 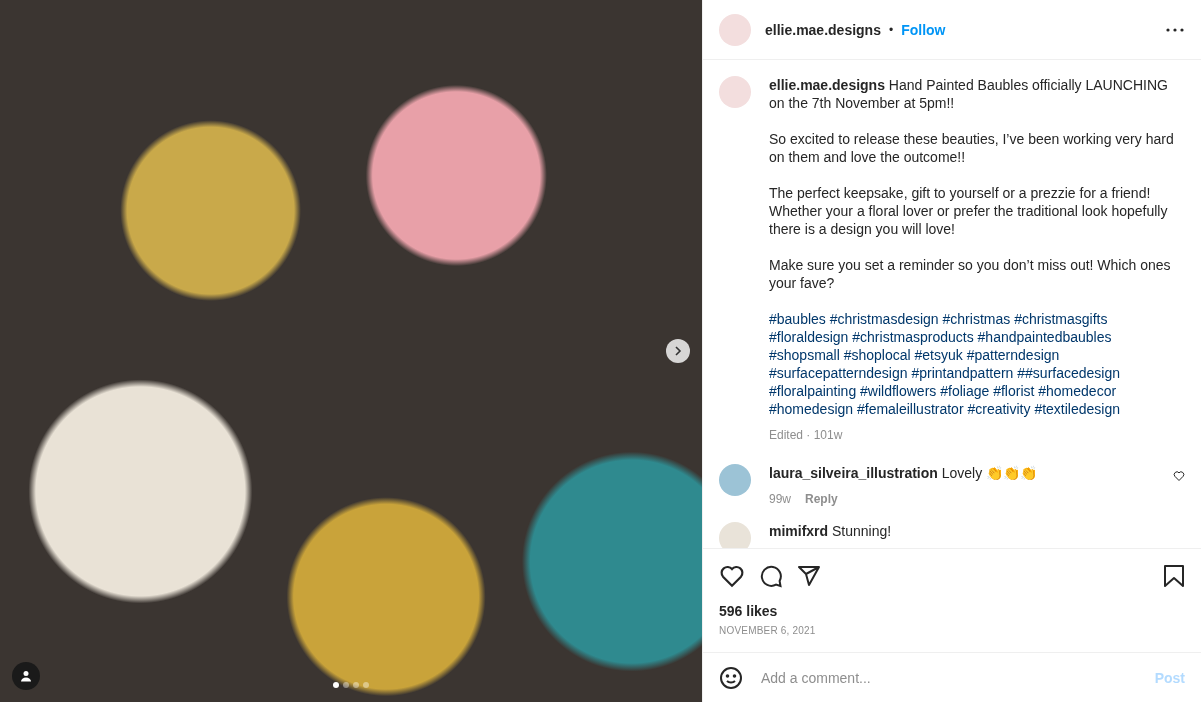 I want to click on username: ellie.mae.designs, so click(x=823, y=29).